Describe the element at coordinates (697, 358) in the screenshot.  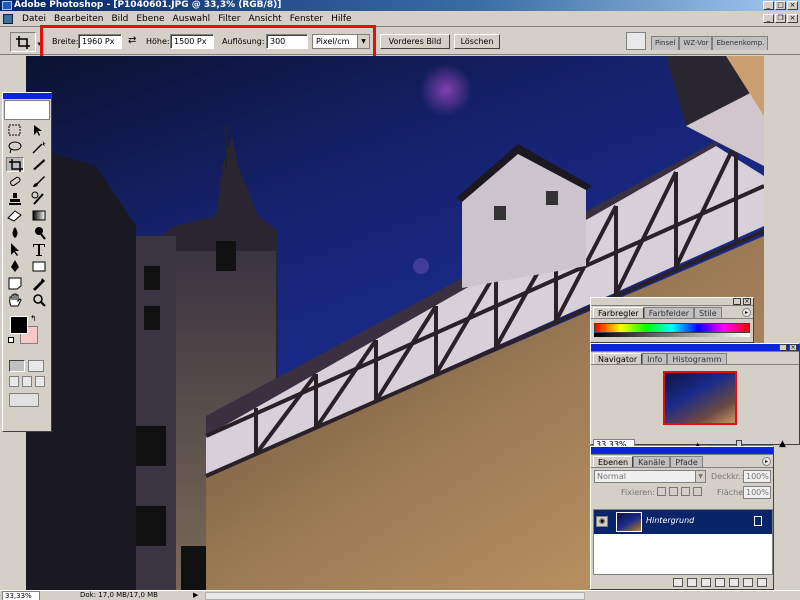
I see `tab-histogramm: Histogramm` at that location.